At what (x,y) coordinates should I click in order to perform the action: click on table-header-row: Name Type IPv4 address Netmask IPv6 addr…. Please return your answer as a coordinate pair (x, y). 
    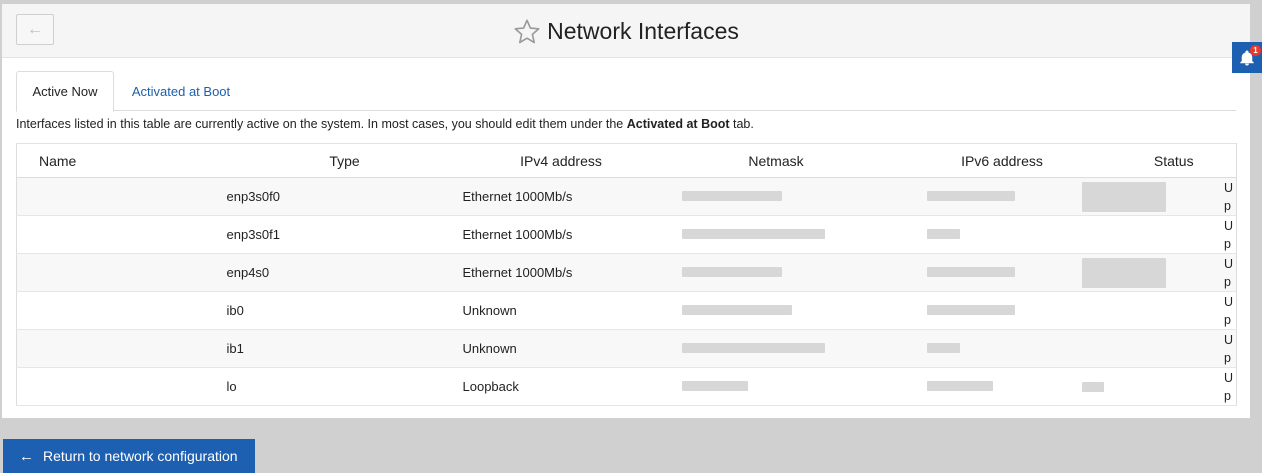
    Looking at the image, I should click on (626, 160).